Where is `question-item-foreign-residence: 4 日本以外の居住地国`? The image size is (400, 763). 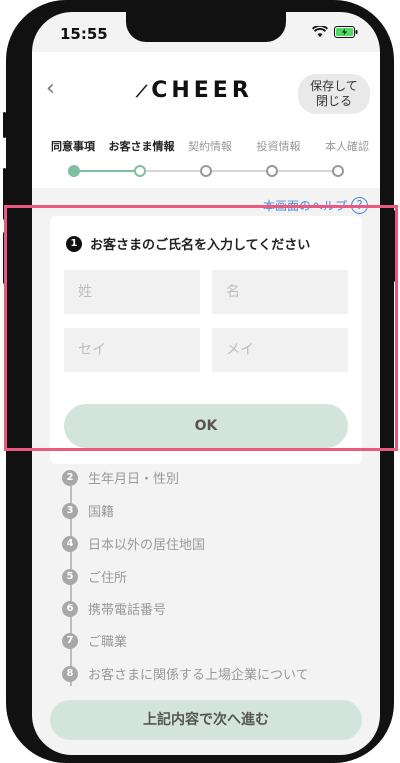 question-item-foreign-residence: 4 日本以外の居住地国 is located at coordinates (133, 543).